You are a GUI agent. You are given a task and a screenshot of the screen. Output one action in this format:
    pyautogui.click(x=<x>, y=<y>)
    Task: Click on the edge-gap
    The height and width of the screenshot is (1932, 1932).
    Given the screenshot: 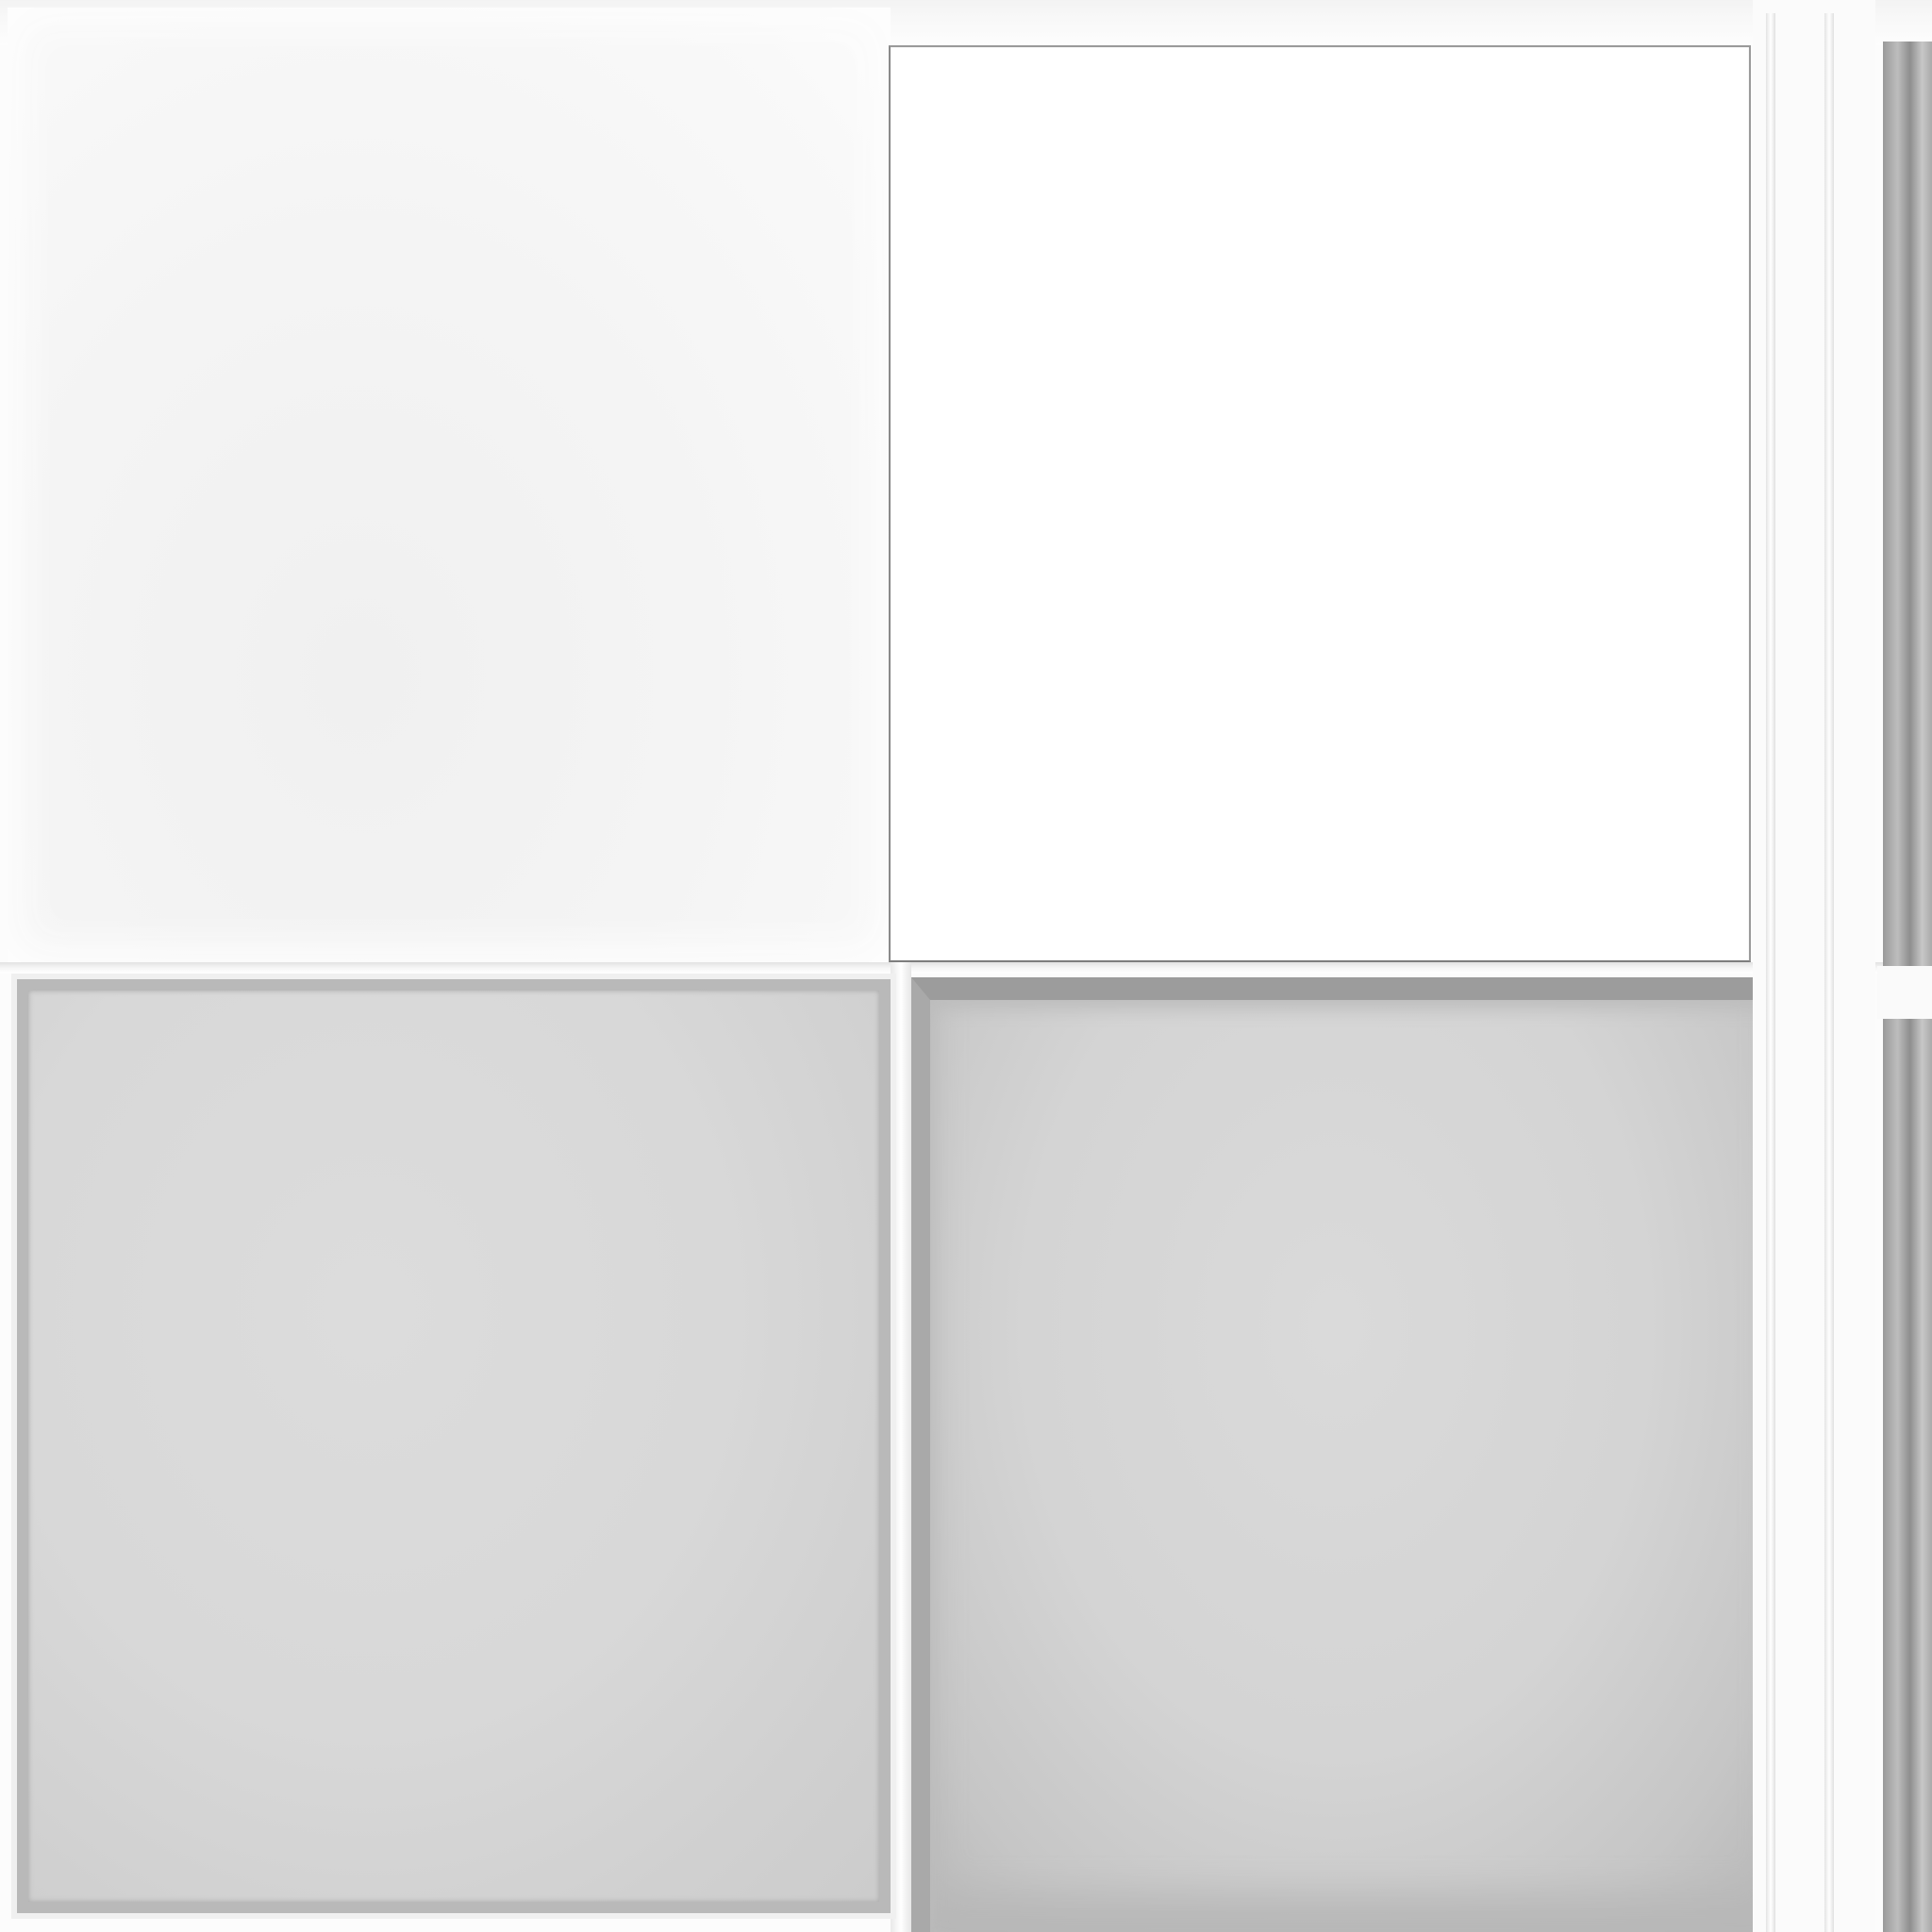 What is the action you would take?
    pyautogui.click(x=1905, y=993)
    